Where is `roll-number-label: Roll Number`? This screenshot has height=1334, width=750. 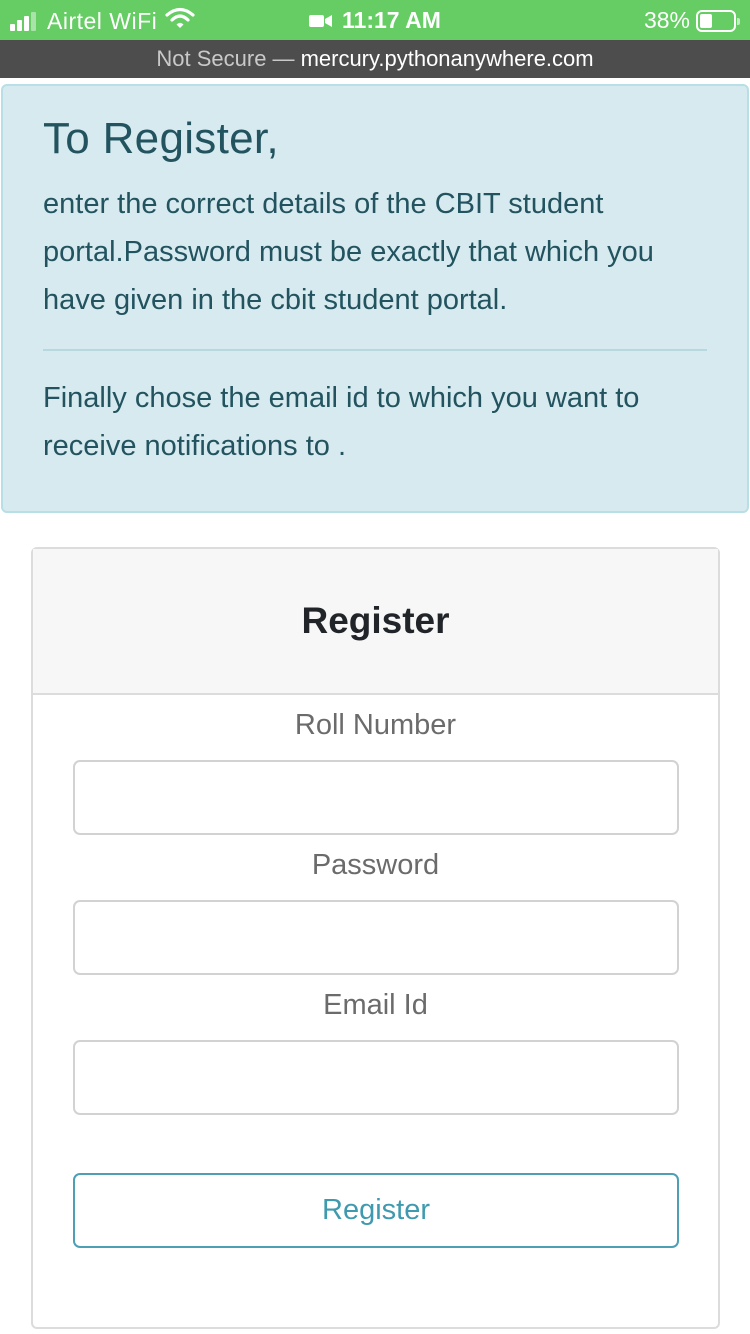
roll-number-label: Roll Number is located at coordinates (375, 725).